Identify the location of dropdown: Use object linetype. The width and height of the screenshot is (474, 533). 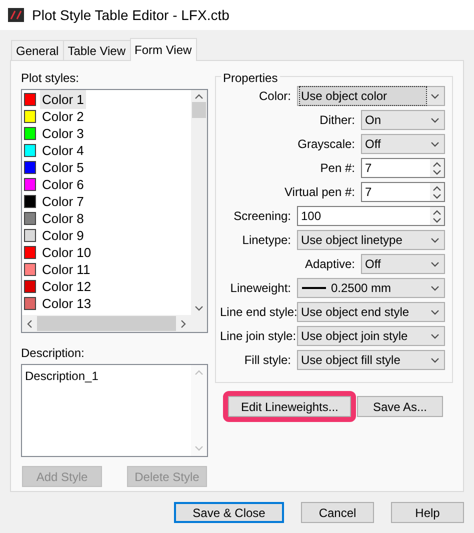
(371, 240).